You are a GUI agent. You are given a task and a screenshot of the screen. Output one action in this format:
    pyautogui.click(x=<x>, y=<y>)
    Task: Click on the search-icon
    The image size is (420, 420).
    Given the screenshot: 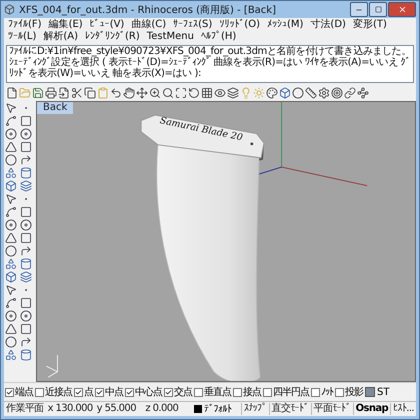 What is the action you would take?
    pyautogui.click(x=168, y=92)
    